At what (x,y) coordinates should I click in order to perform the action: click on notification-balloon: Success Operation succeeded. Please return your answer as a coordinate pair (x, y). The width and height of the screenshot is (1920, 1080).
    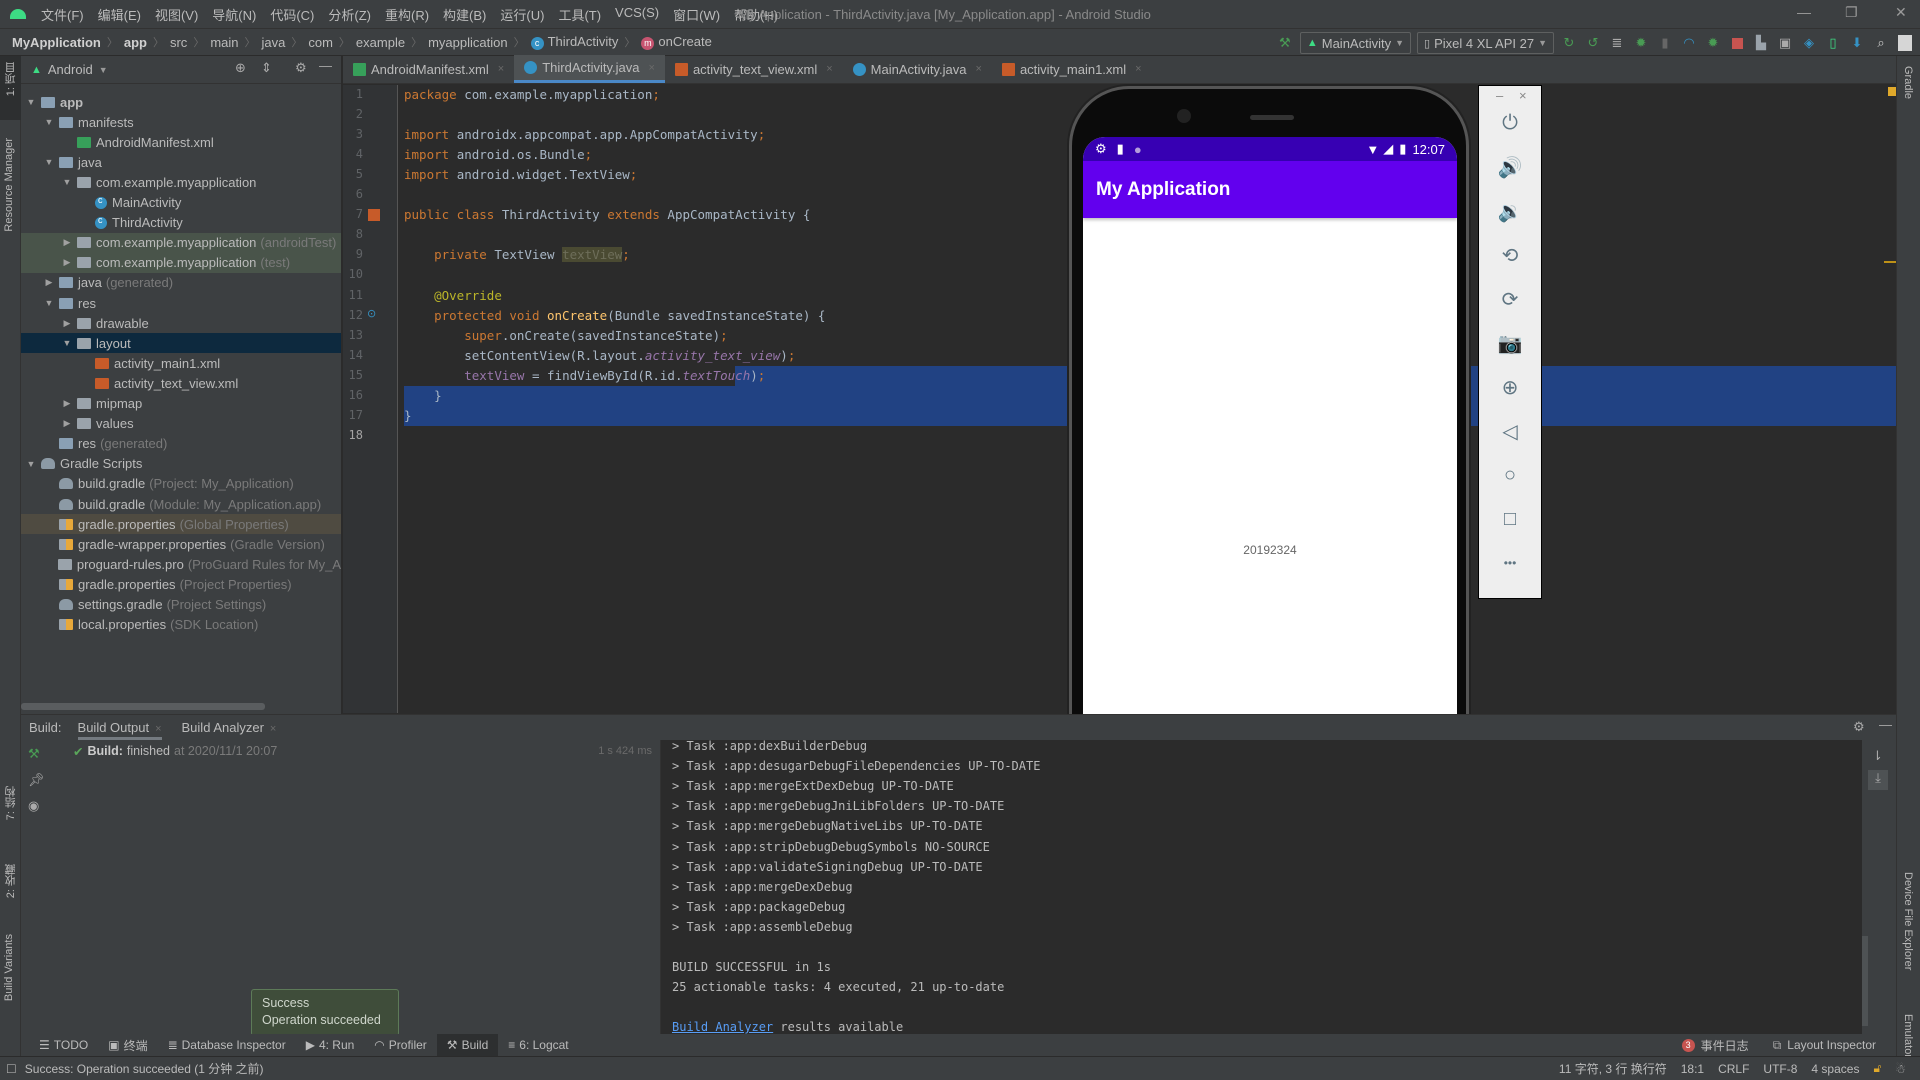
    Looking at the image, I should click on (325, 1012).